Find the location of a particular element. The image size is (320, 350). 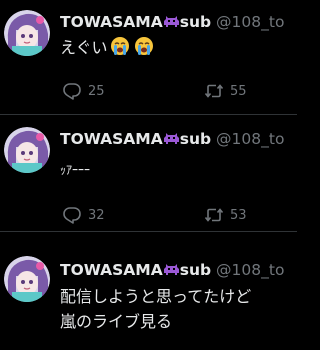

emoji-group is located at coordinates (132, 49).